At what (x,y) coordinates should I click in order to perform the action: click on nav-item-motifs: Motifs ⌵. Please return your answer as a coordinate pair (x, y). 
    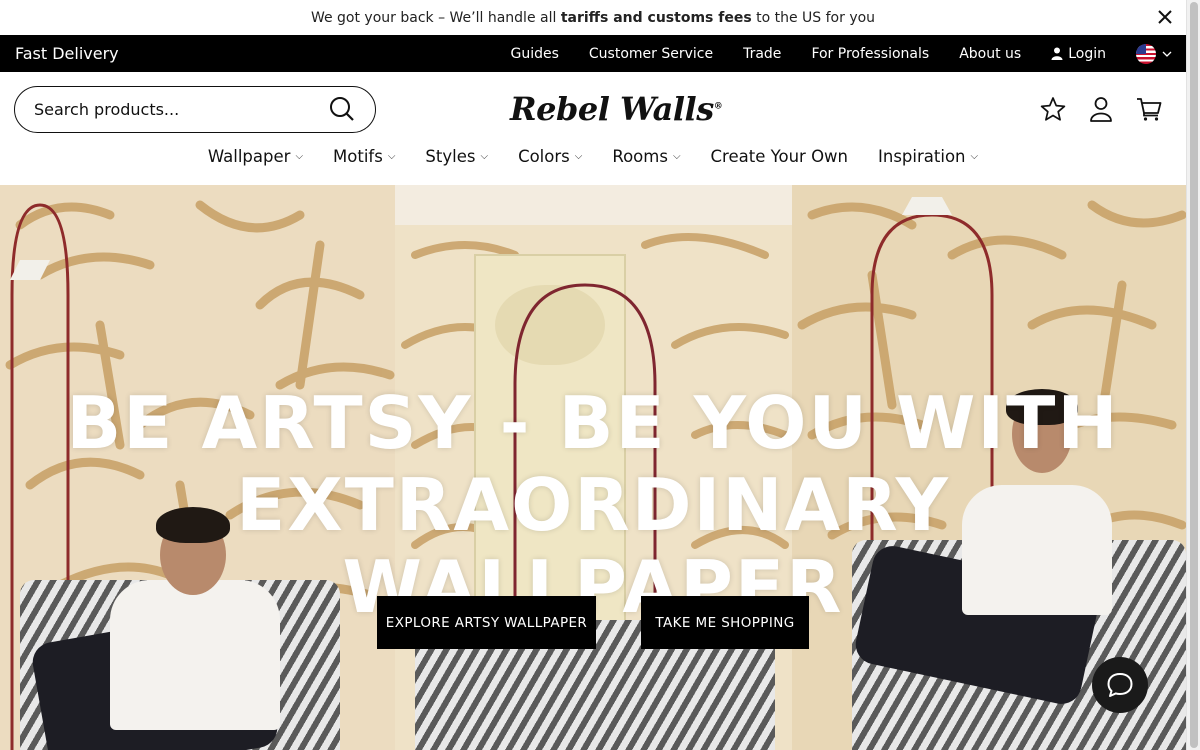
    Looking at the image, I should click on (364, 156).